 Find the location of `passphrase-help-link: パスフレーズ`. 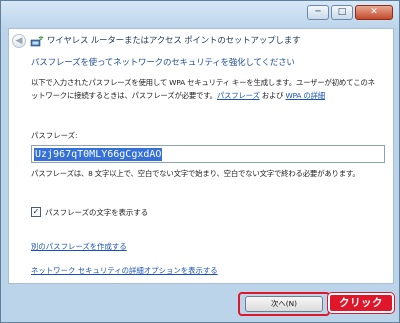

passphrase-help-link: パスフレーズ is located at coordinates (238, 95).